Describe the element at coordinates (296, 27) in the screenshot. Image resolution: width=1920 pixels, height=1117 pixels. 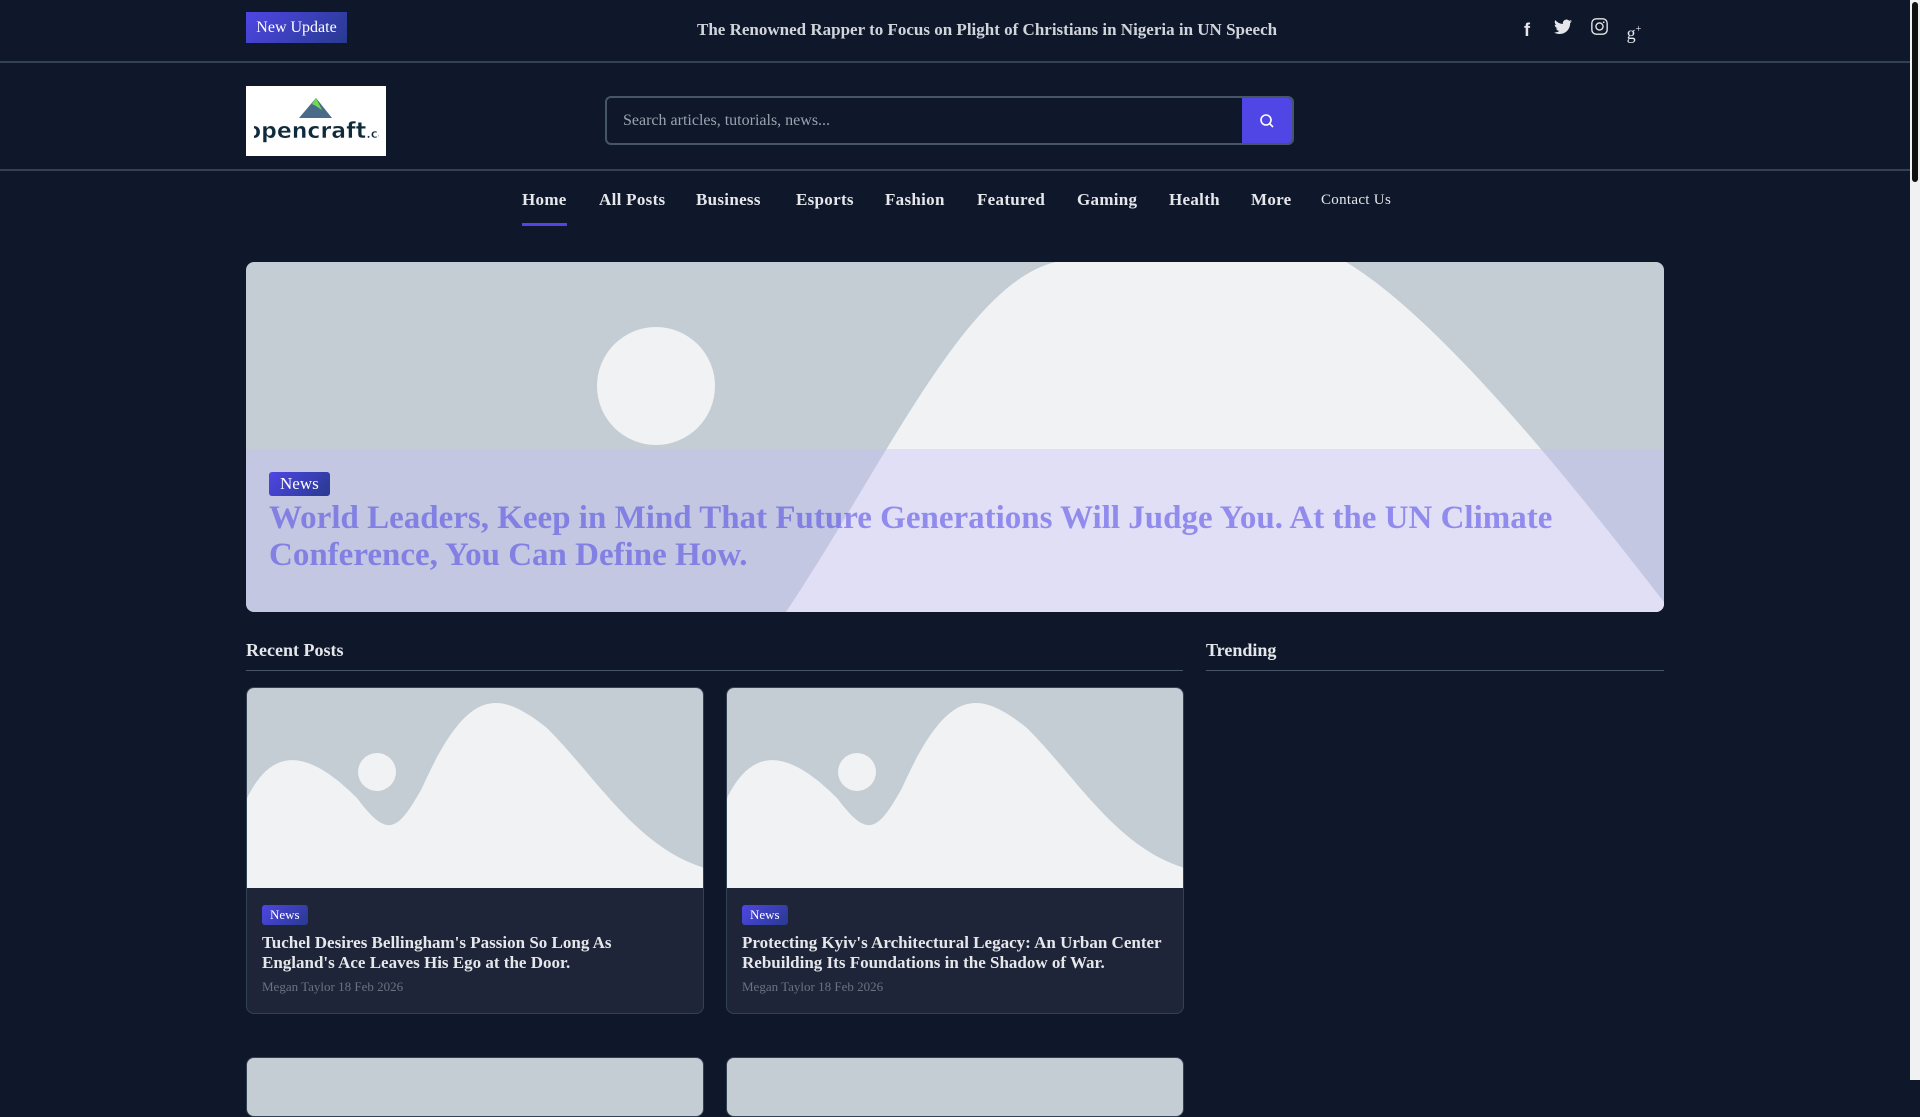
I see `new-update-badge: New Update` at that location.